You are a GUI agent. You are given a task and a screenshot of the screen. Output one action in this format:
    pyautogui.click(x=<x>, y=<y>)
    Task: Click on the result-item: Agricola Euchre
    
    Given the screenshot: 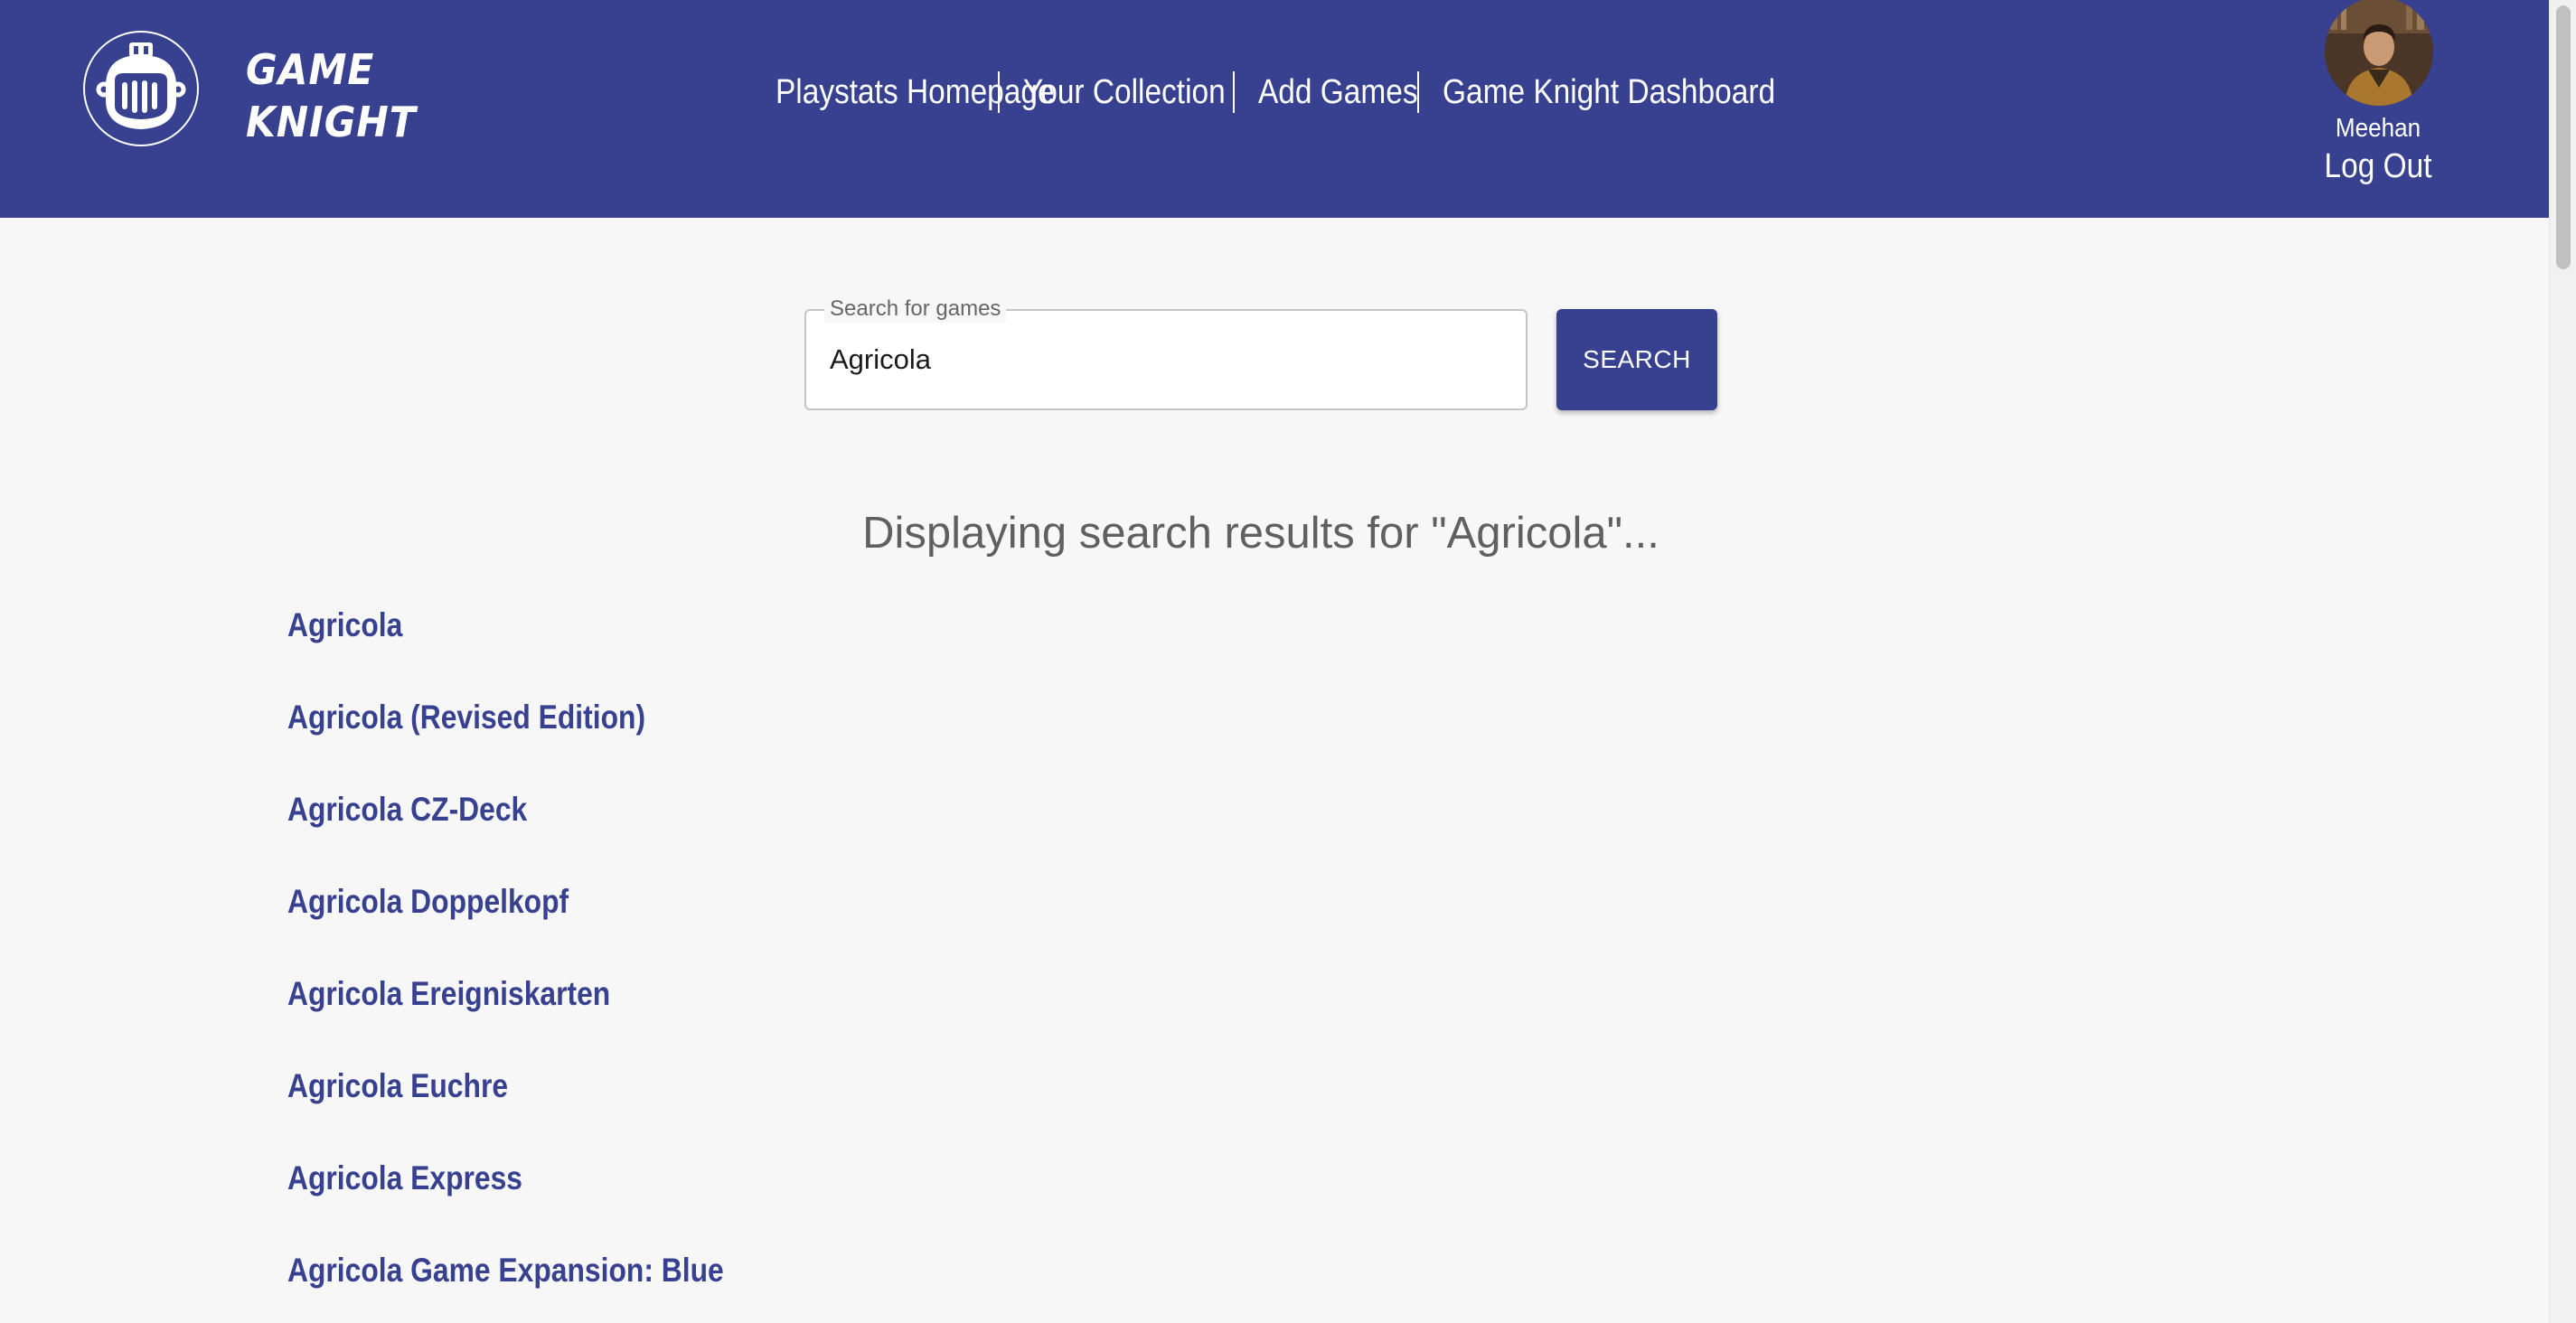 What is the action you would take?
    pyautogui.click(x=506, y=1109)
    